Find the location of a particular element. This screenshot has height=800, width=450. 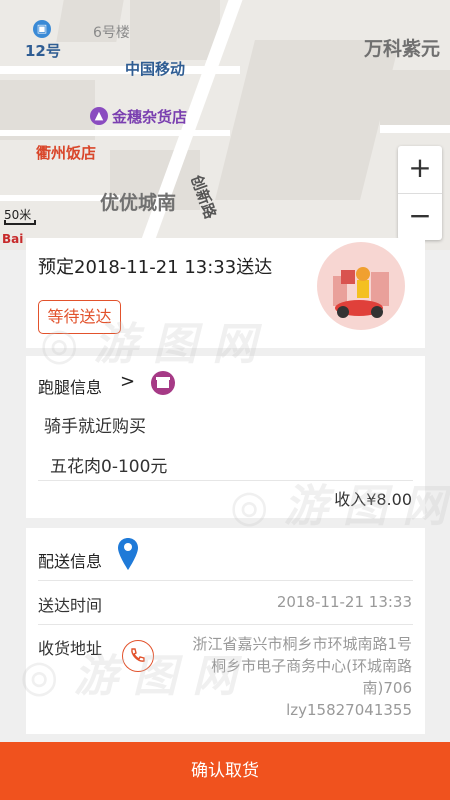

address-label: 收货地址 is located at coordinates (70, 648).